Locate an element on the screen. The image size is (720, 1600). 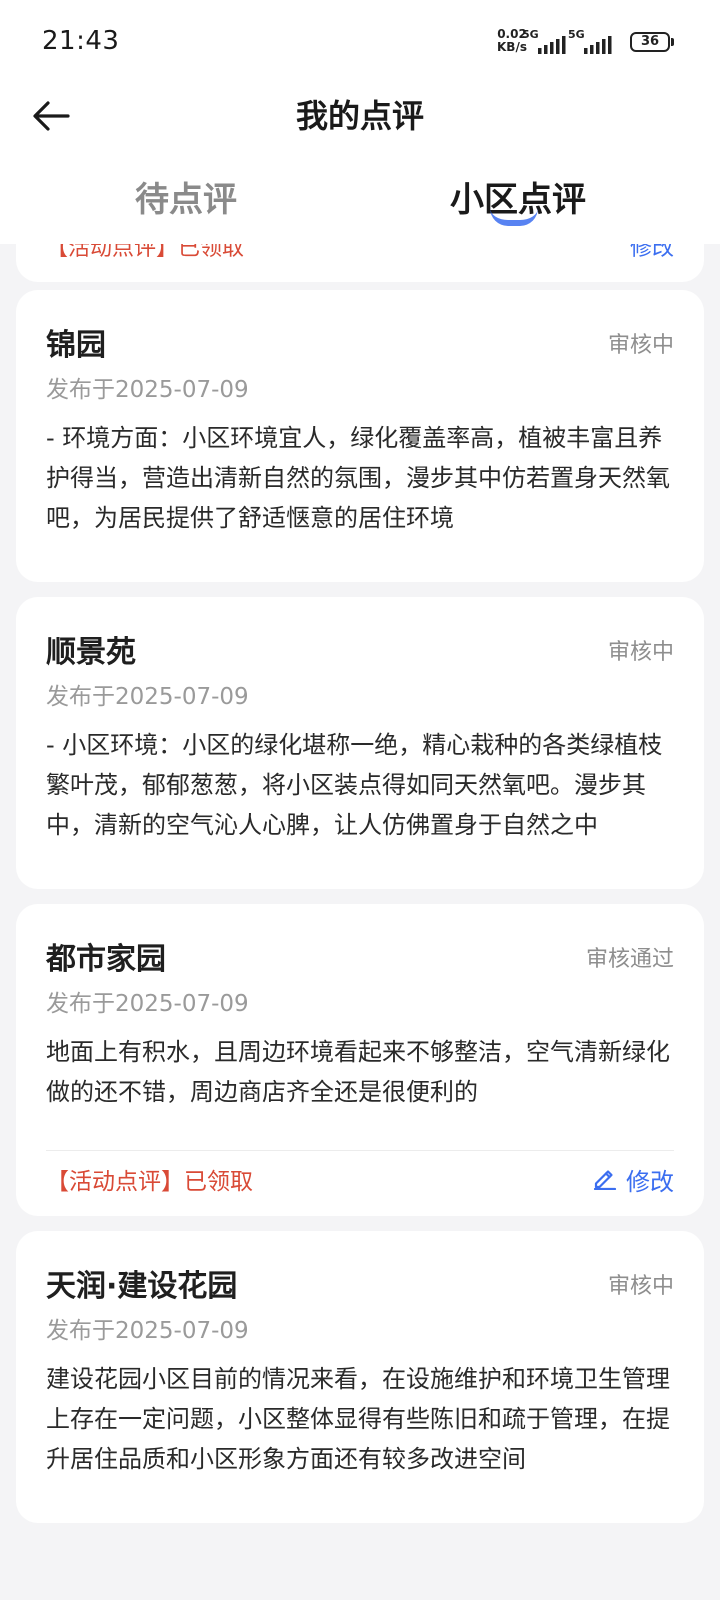
divider is located at coordinates (360, 1150).